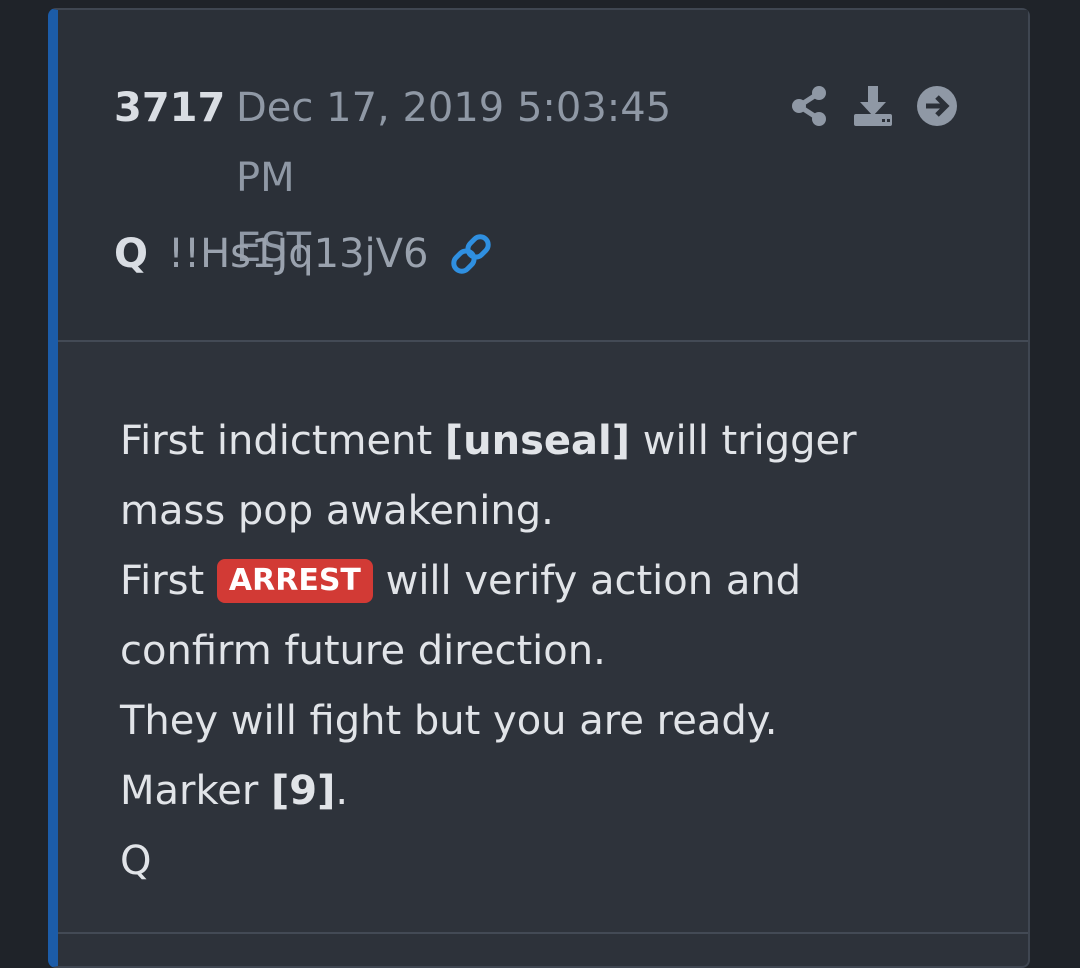 This screenshot has width=1080, height=968. Describe the element at coordinates (131, 254) in the screenshot. I see `author-name: Q` at that location.